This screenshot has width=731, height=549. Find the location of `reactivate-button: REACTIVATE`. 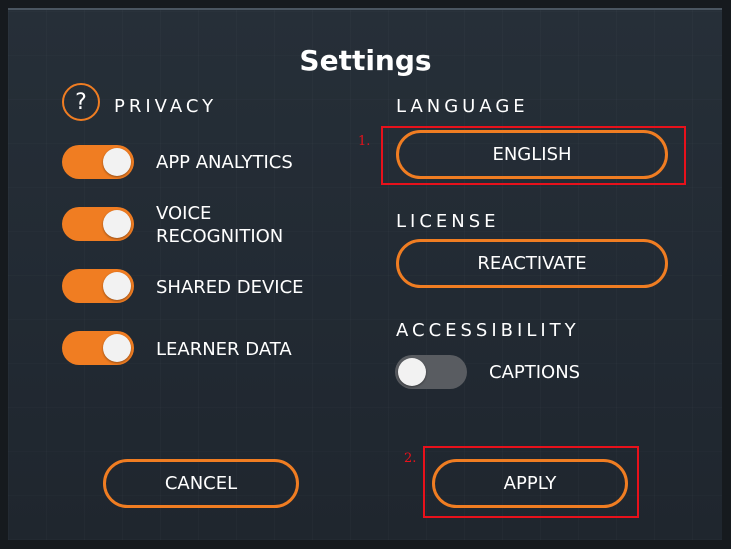

reactivate-button: REACTIVATE is located at coordinates (532, 263).